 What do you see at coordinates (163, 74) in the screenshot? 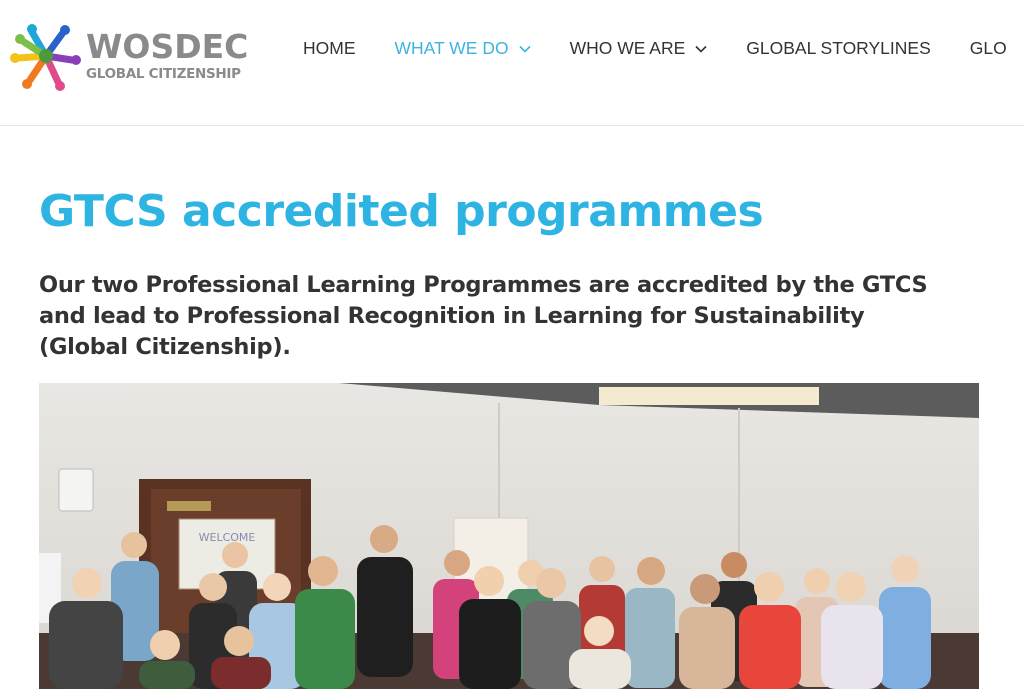
I see `logo-subtitle: GLOBAL CITIZENSHIP` at bounding box center [163, 74].